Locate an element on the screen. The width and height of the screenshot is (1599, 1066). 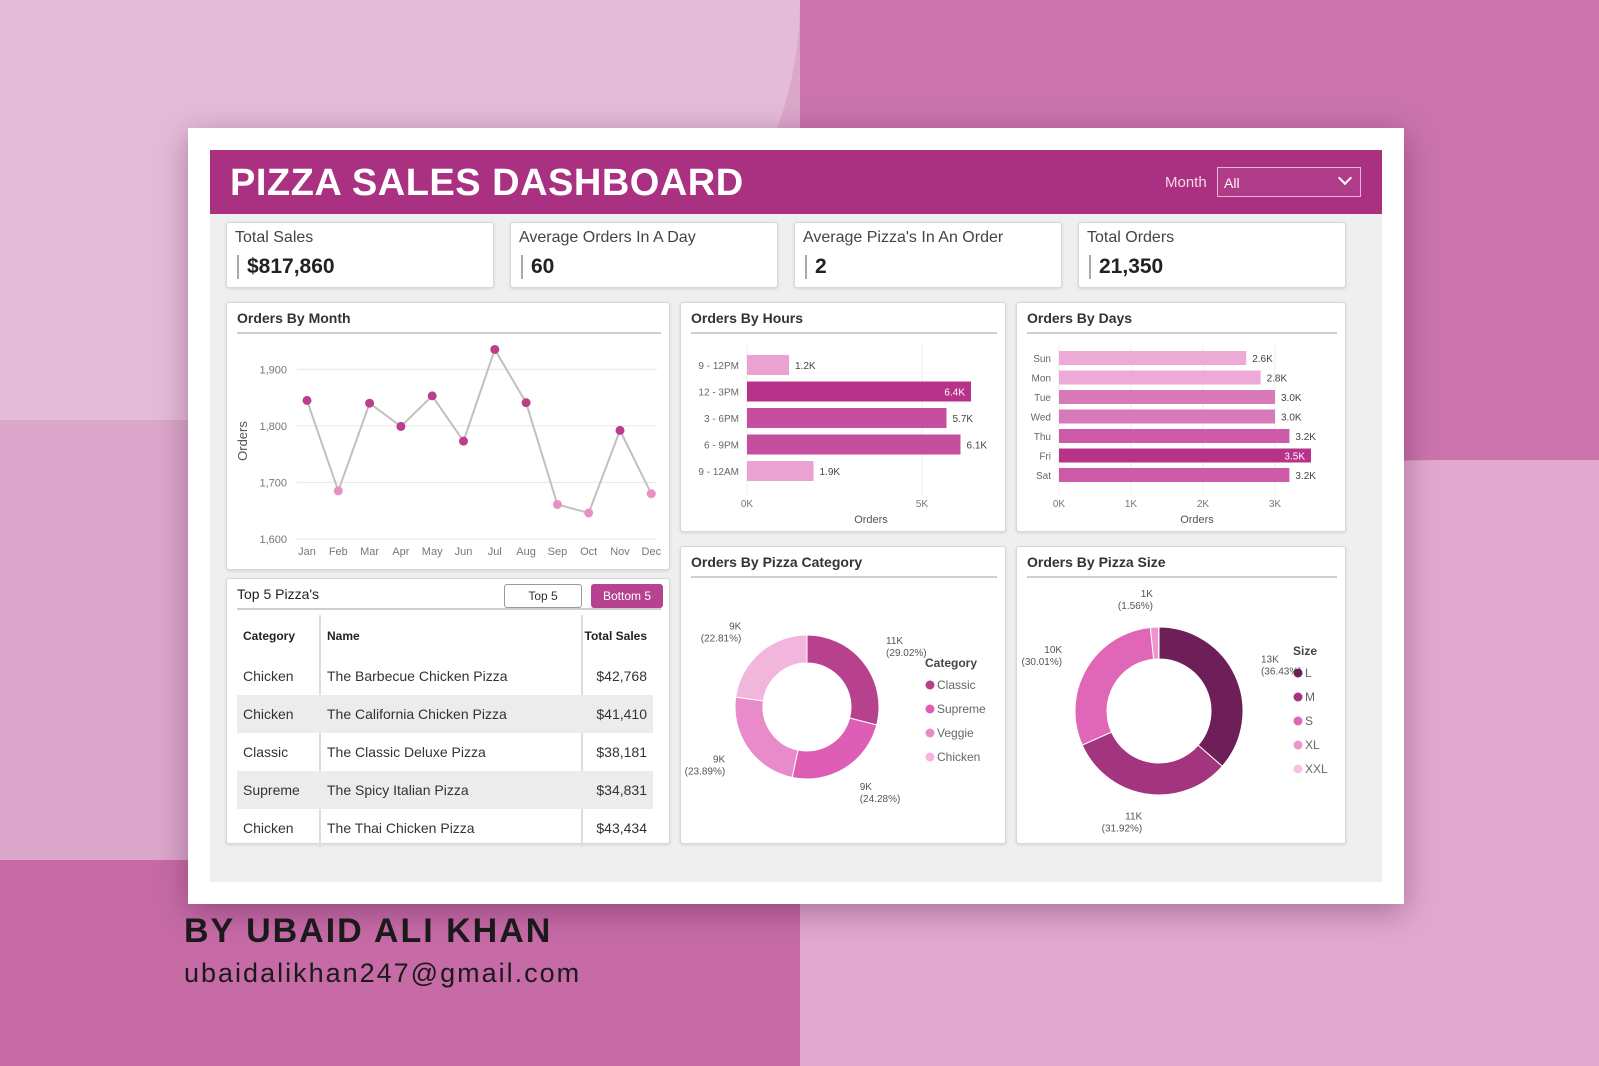
x-axis-label: Orders is located at coordinates (871, 520).